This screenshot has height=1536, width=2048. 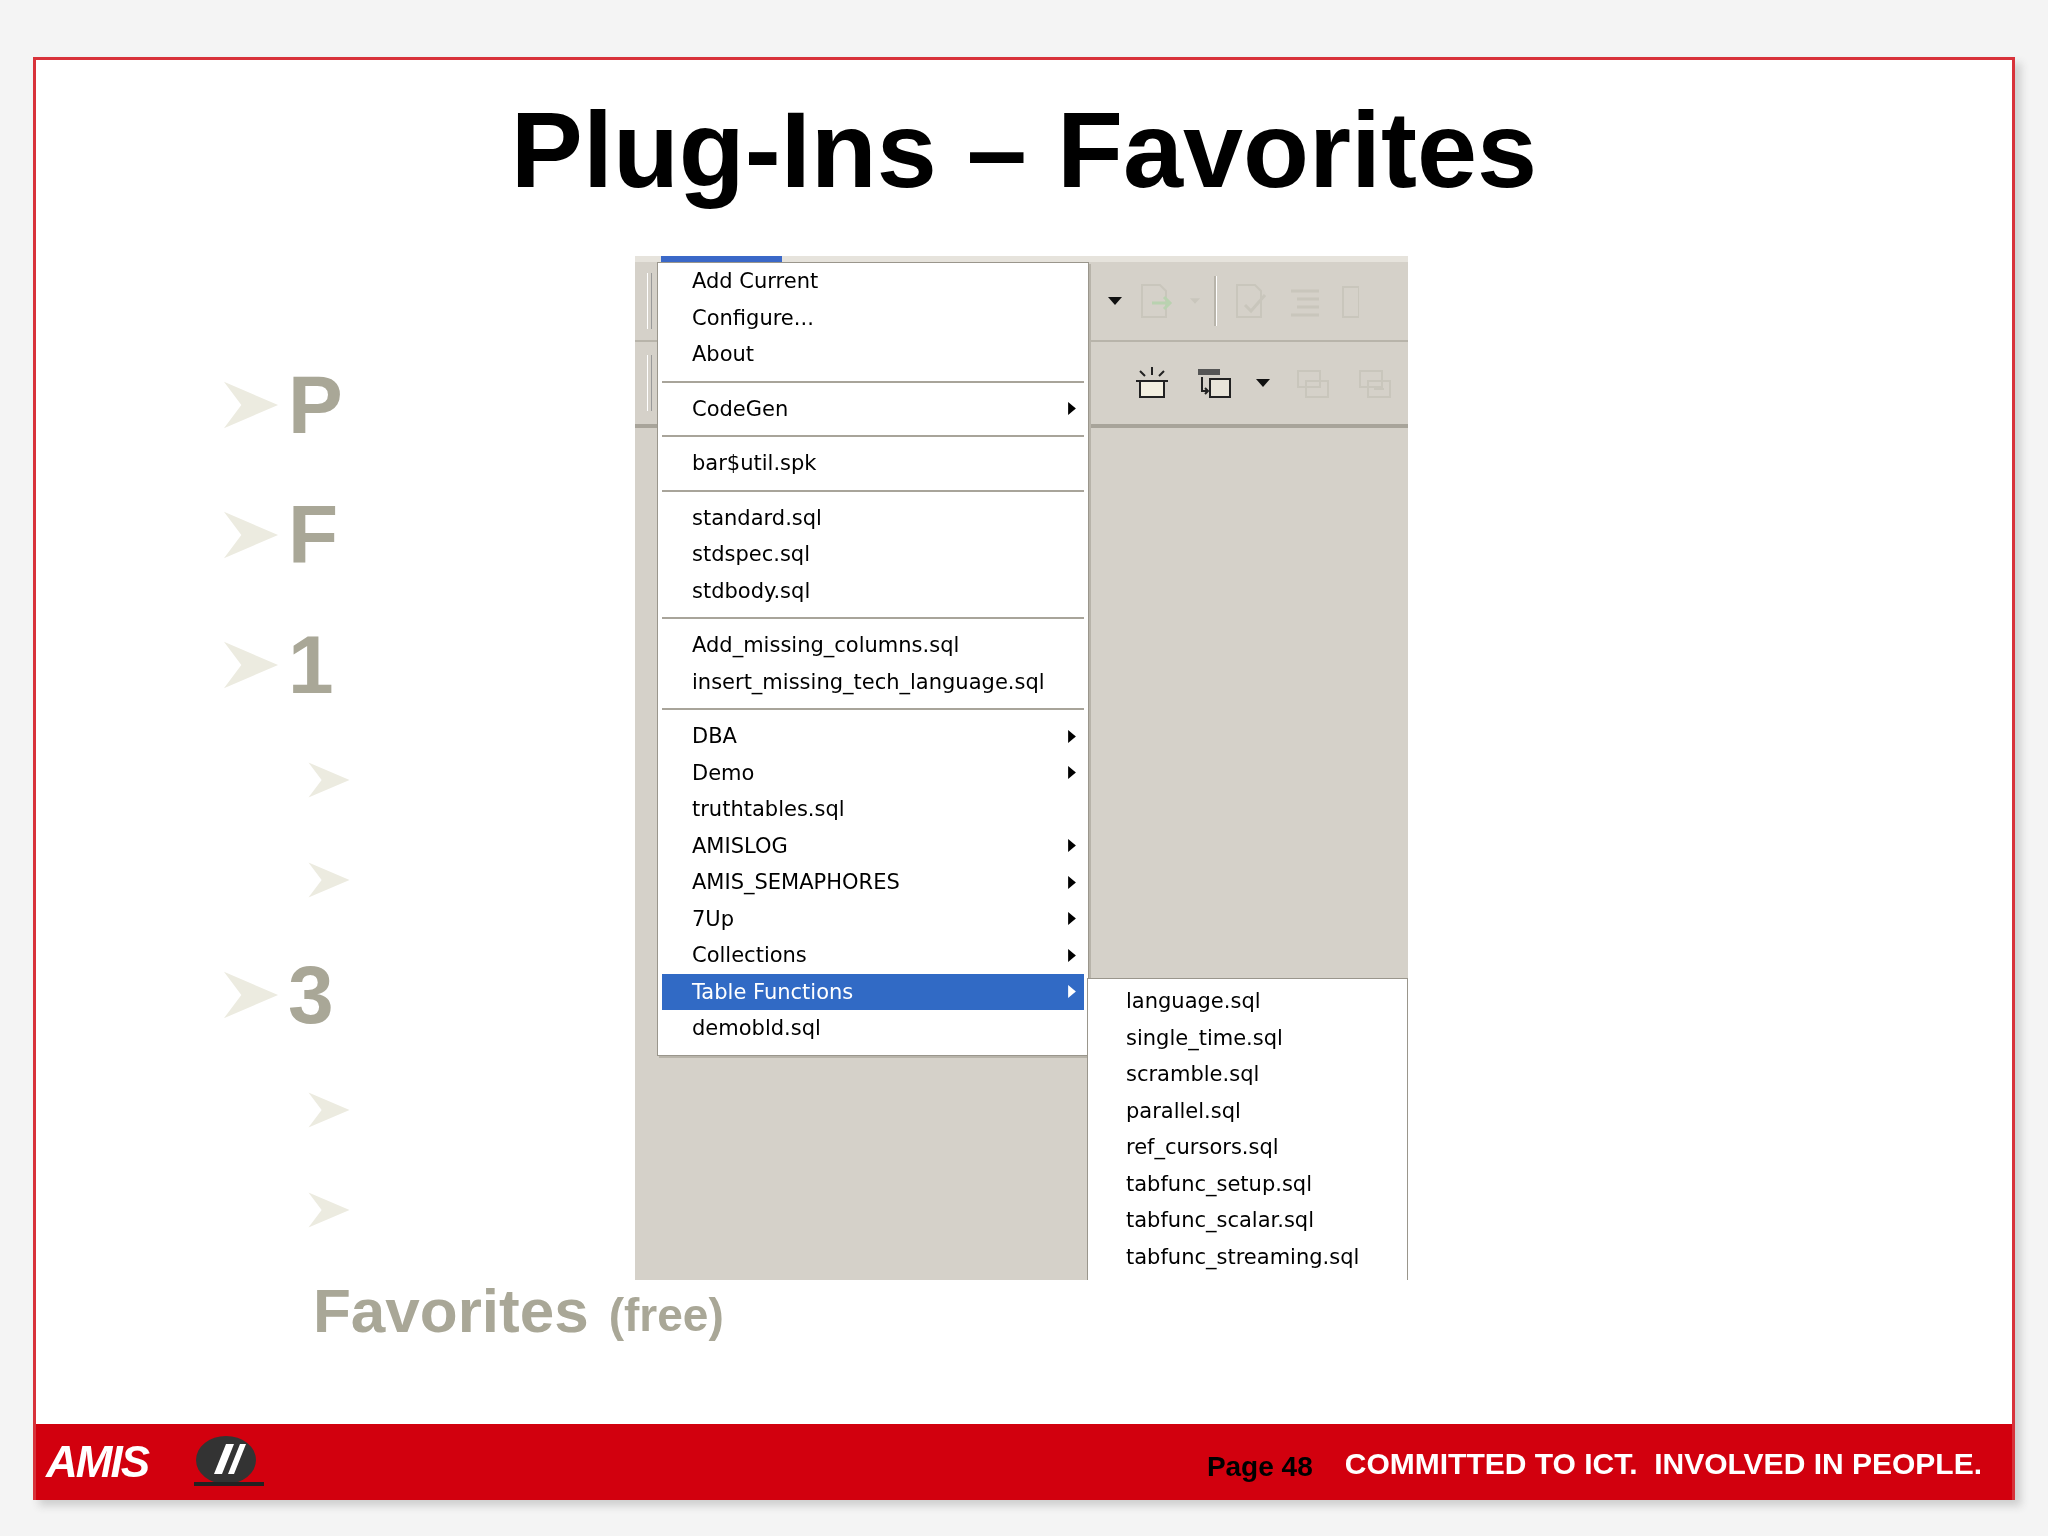 What do you see at coordinates (1024, 150) in the screenshot?
I see `slide-title: Plug-Ins – Favorites` at bounding box center [1024, 150].